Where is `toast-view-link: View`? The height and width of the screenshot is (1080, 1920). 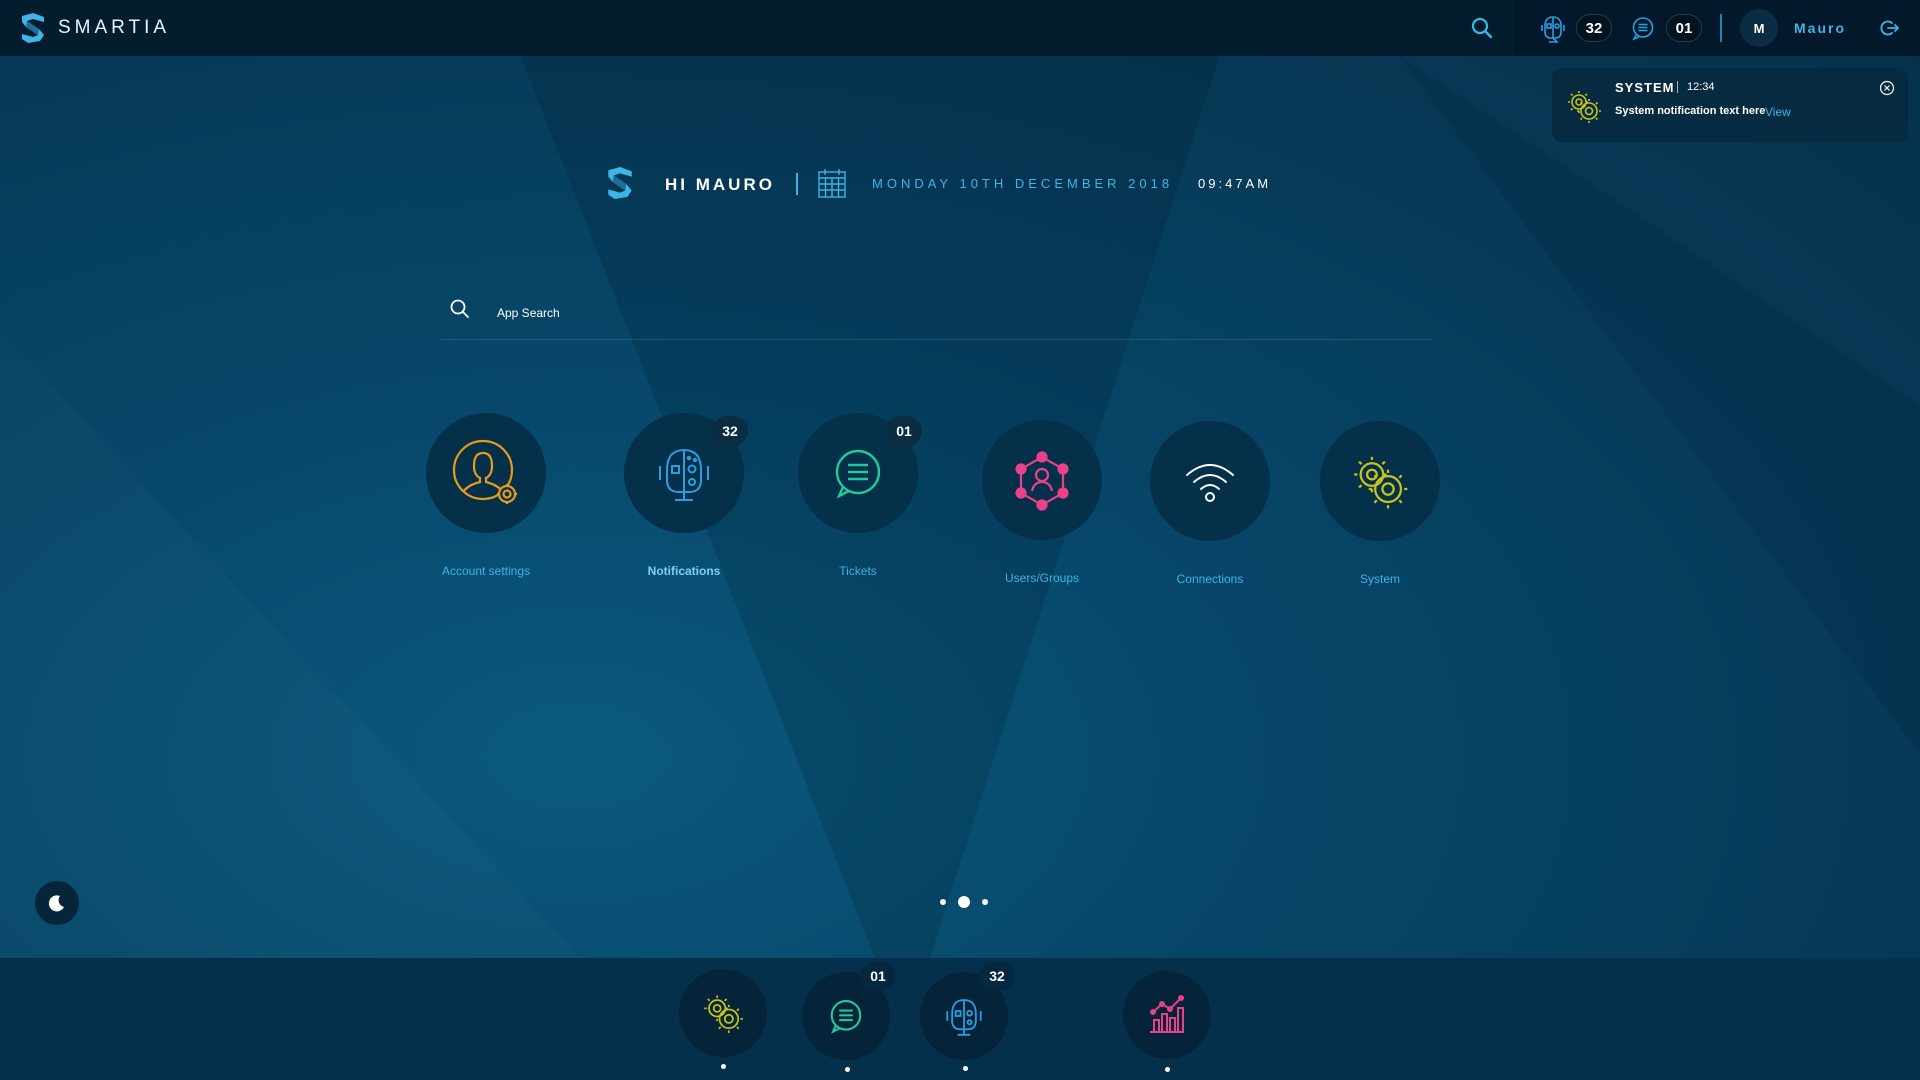
toast-view-link: View is located at coordinates (1778, 112).